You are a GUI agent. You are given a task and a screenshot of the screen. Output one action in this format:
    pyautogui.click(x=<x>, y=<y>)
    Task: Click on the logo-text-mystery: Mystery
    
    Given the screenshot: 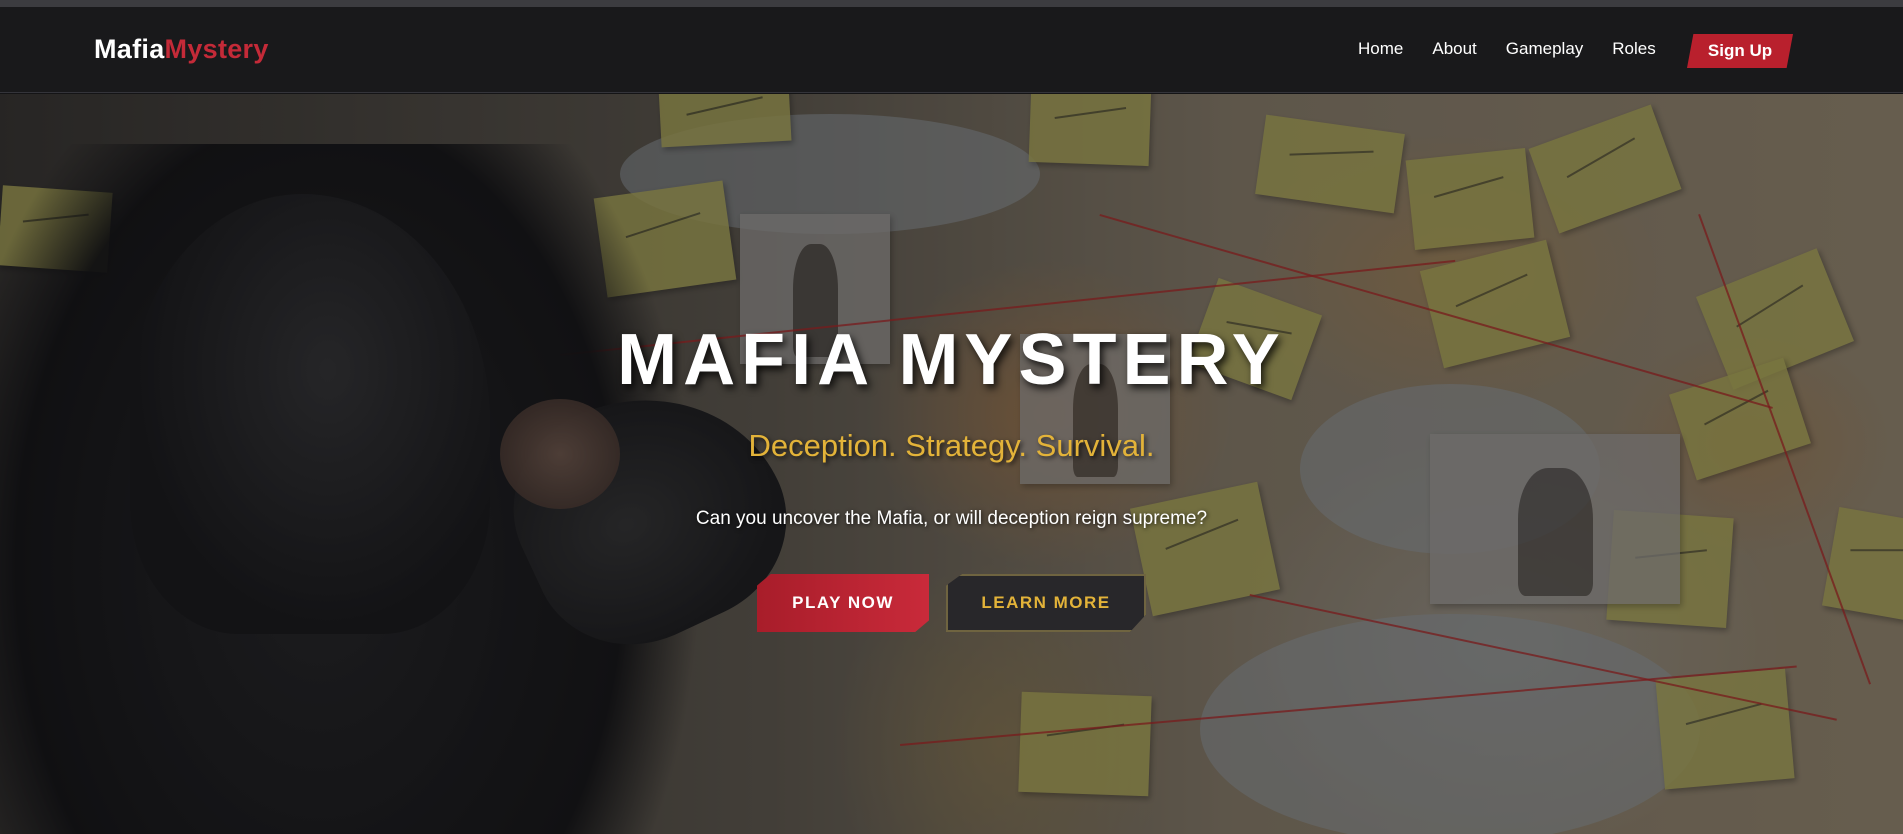 What is the action you would take?
    pyautogui.click(x=216, y=49)
    